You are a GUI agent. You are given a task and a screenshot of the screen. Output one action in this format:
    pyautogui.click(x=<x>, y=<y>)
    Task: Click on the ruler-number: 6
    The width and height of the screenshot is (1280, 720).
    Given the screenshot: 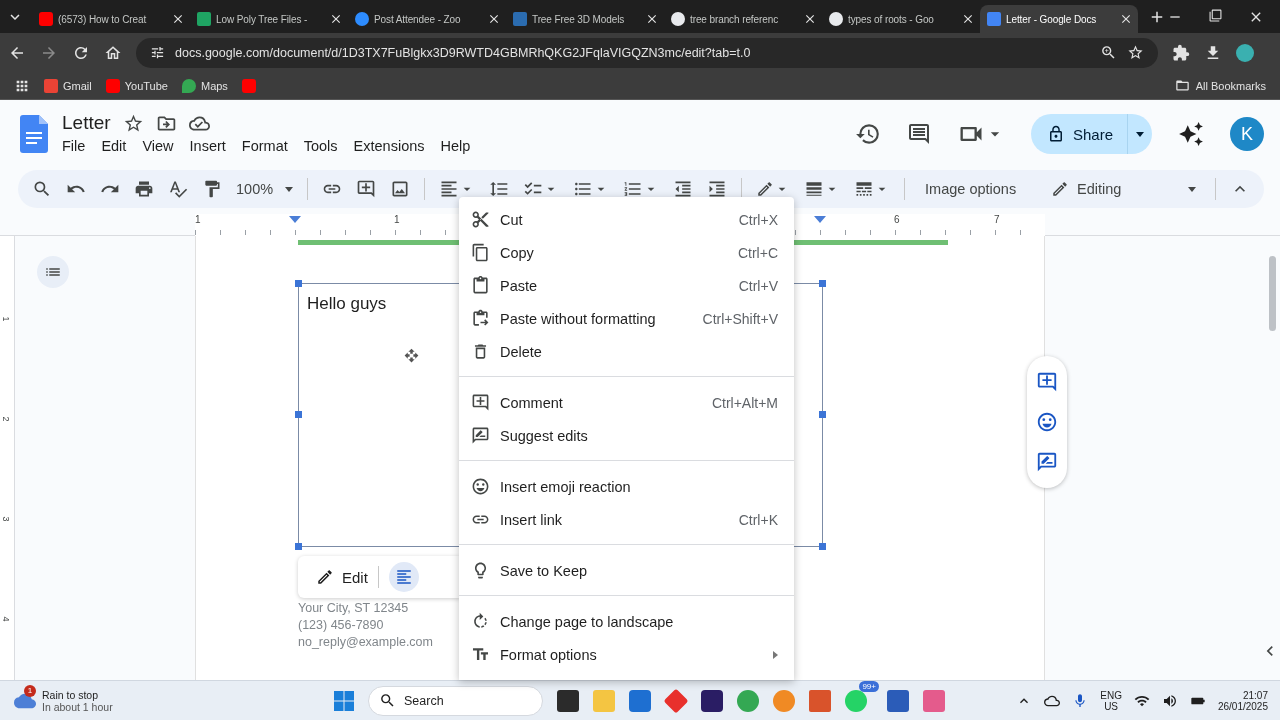 What is the action you would take?
    pyautogui.click(x=897, y=219)
    